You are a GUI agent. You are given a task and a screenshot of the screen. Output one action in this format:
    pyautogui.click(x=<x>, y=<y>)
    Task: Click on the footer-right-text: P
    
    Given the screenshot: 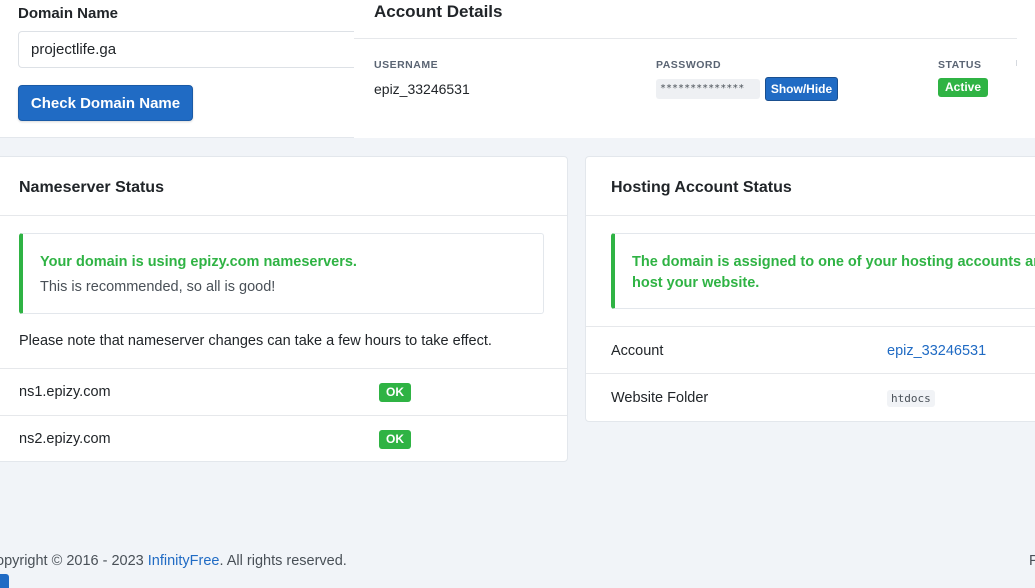 What is the action you would take?
    pyautogui.click(x=1032, y=561)
    